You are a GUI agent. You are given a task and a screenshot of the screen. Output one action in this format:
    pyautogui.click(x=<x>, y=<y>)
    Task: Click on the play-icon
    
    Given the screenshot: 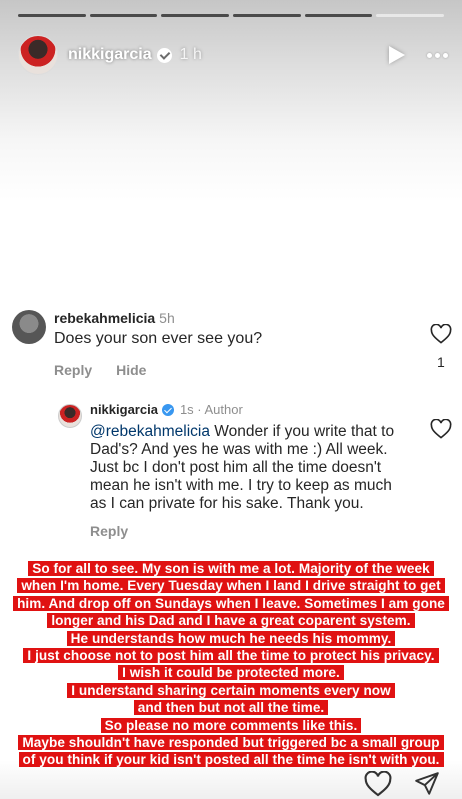 What is the action you would take?
    pyautogui.click(x=397, y=55)
    